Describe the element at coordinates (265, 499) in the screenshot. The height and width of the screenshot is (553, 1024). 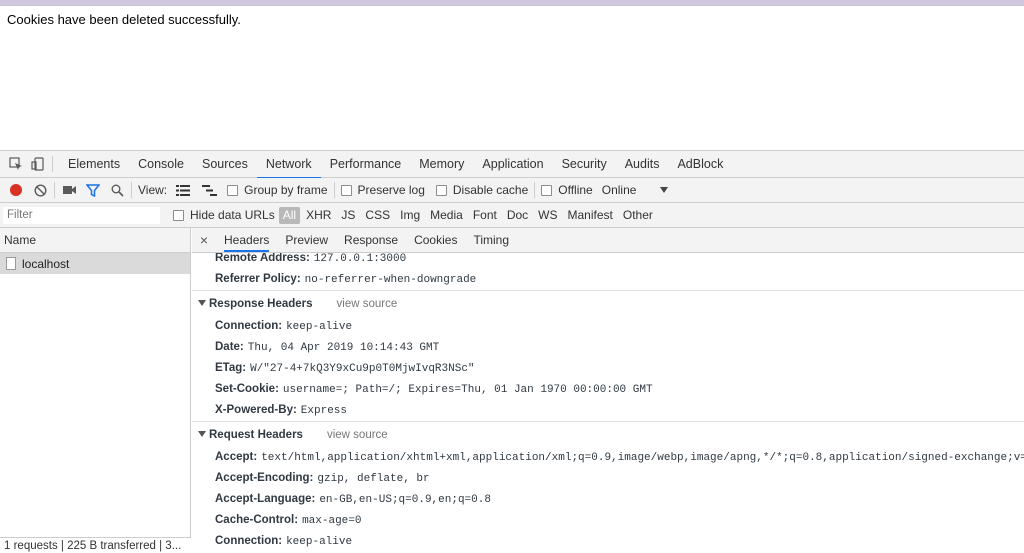
I see `request-headers-header-key: Accept-Language:` at that location.